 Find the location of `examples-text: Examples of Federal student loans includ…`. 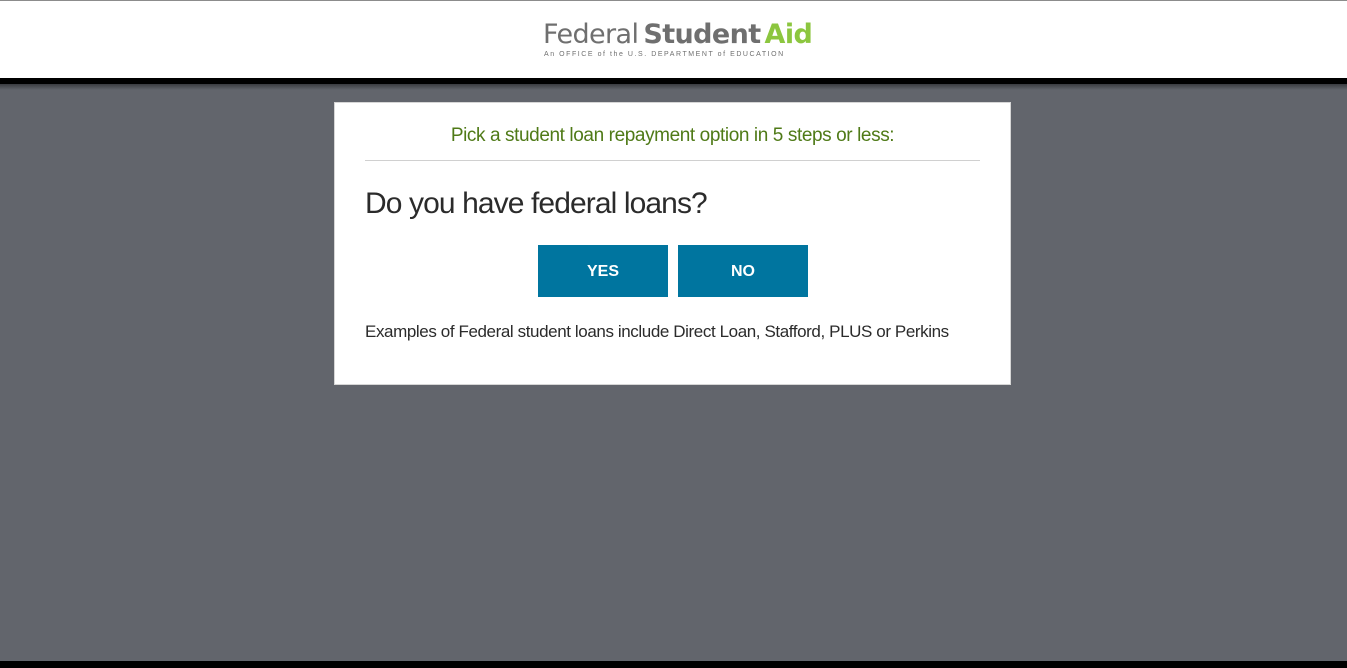

examples-text: Examples of Federal student loans includ… is located at coordinates (657, 331).